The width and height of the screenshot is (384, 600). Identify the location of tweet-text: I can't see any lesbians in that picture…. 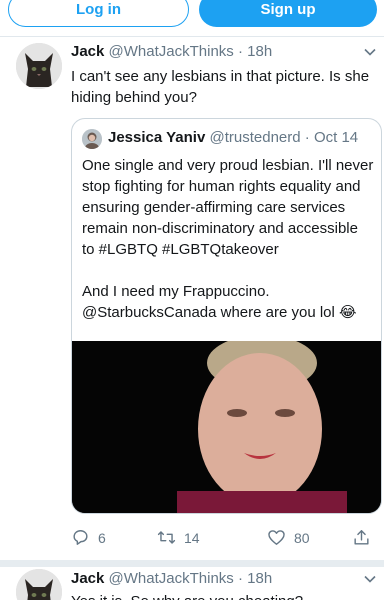
(220, 87).